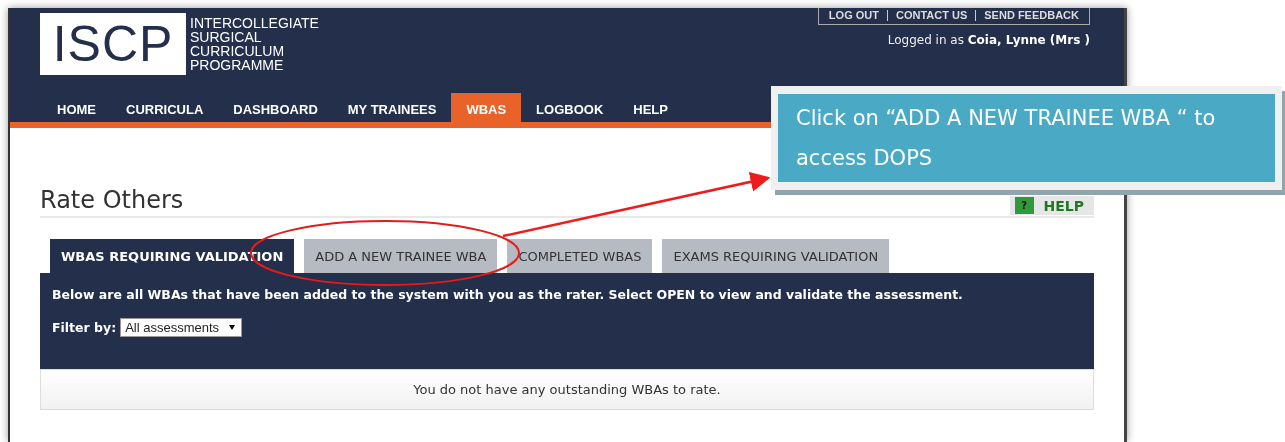  What do you see at coordinates (650, 109) in the screenshot?
I see `nav-item: HELP` at bounding box center [650, 109].